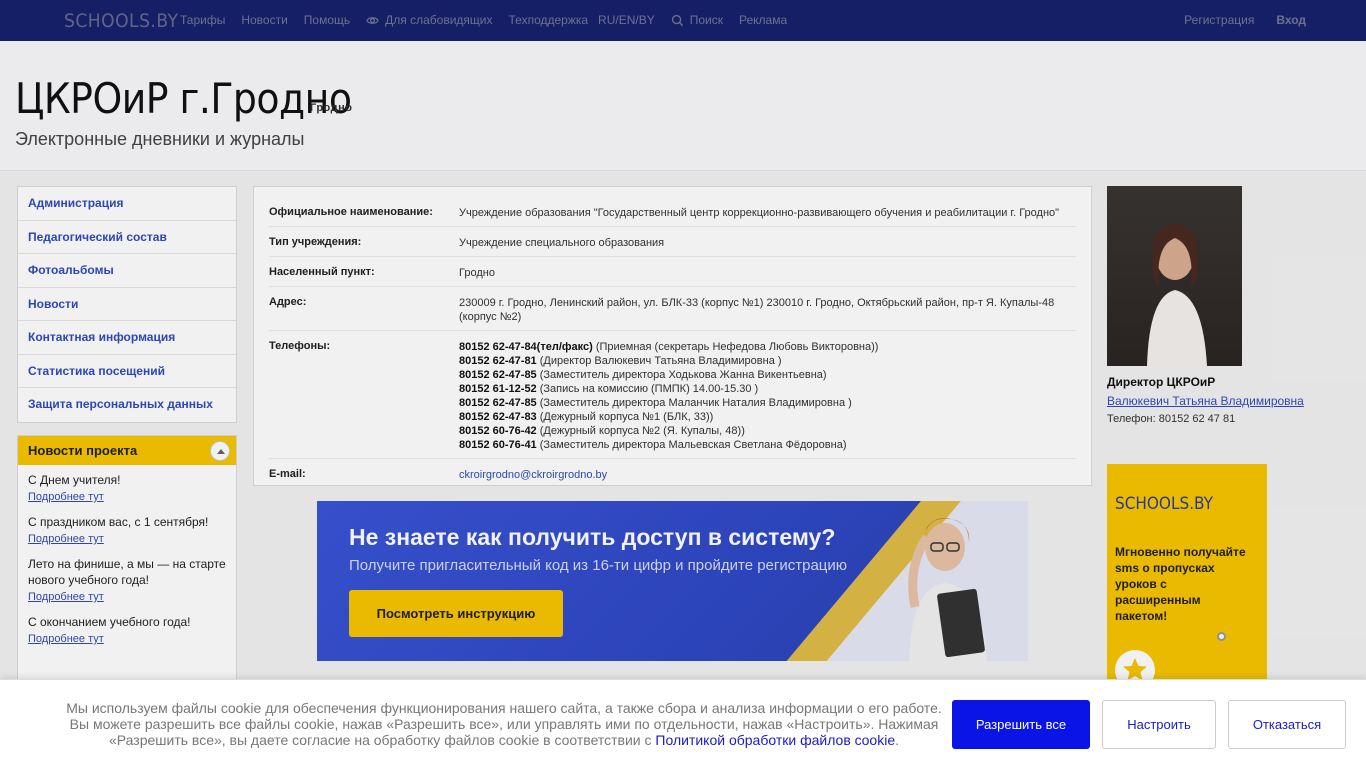  Describe the element at coordinates (127, 237) in the screenshot. I see `sidebar-item-teachers: Педагогический состав` at that location.